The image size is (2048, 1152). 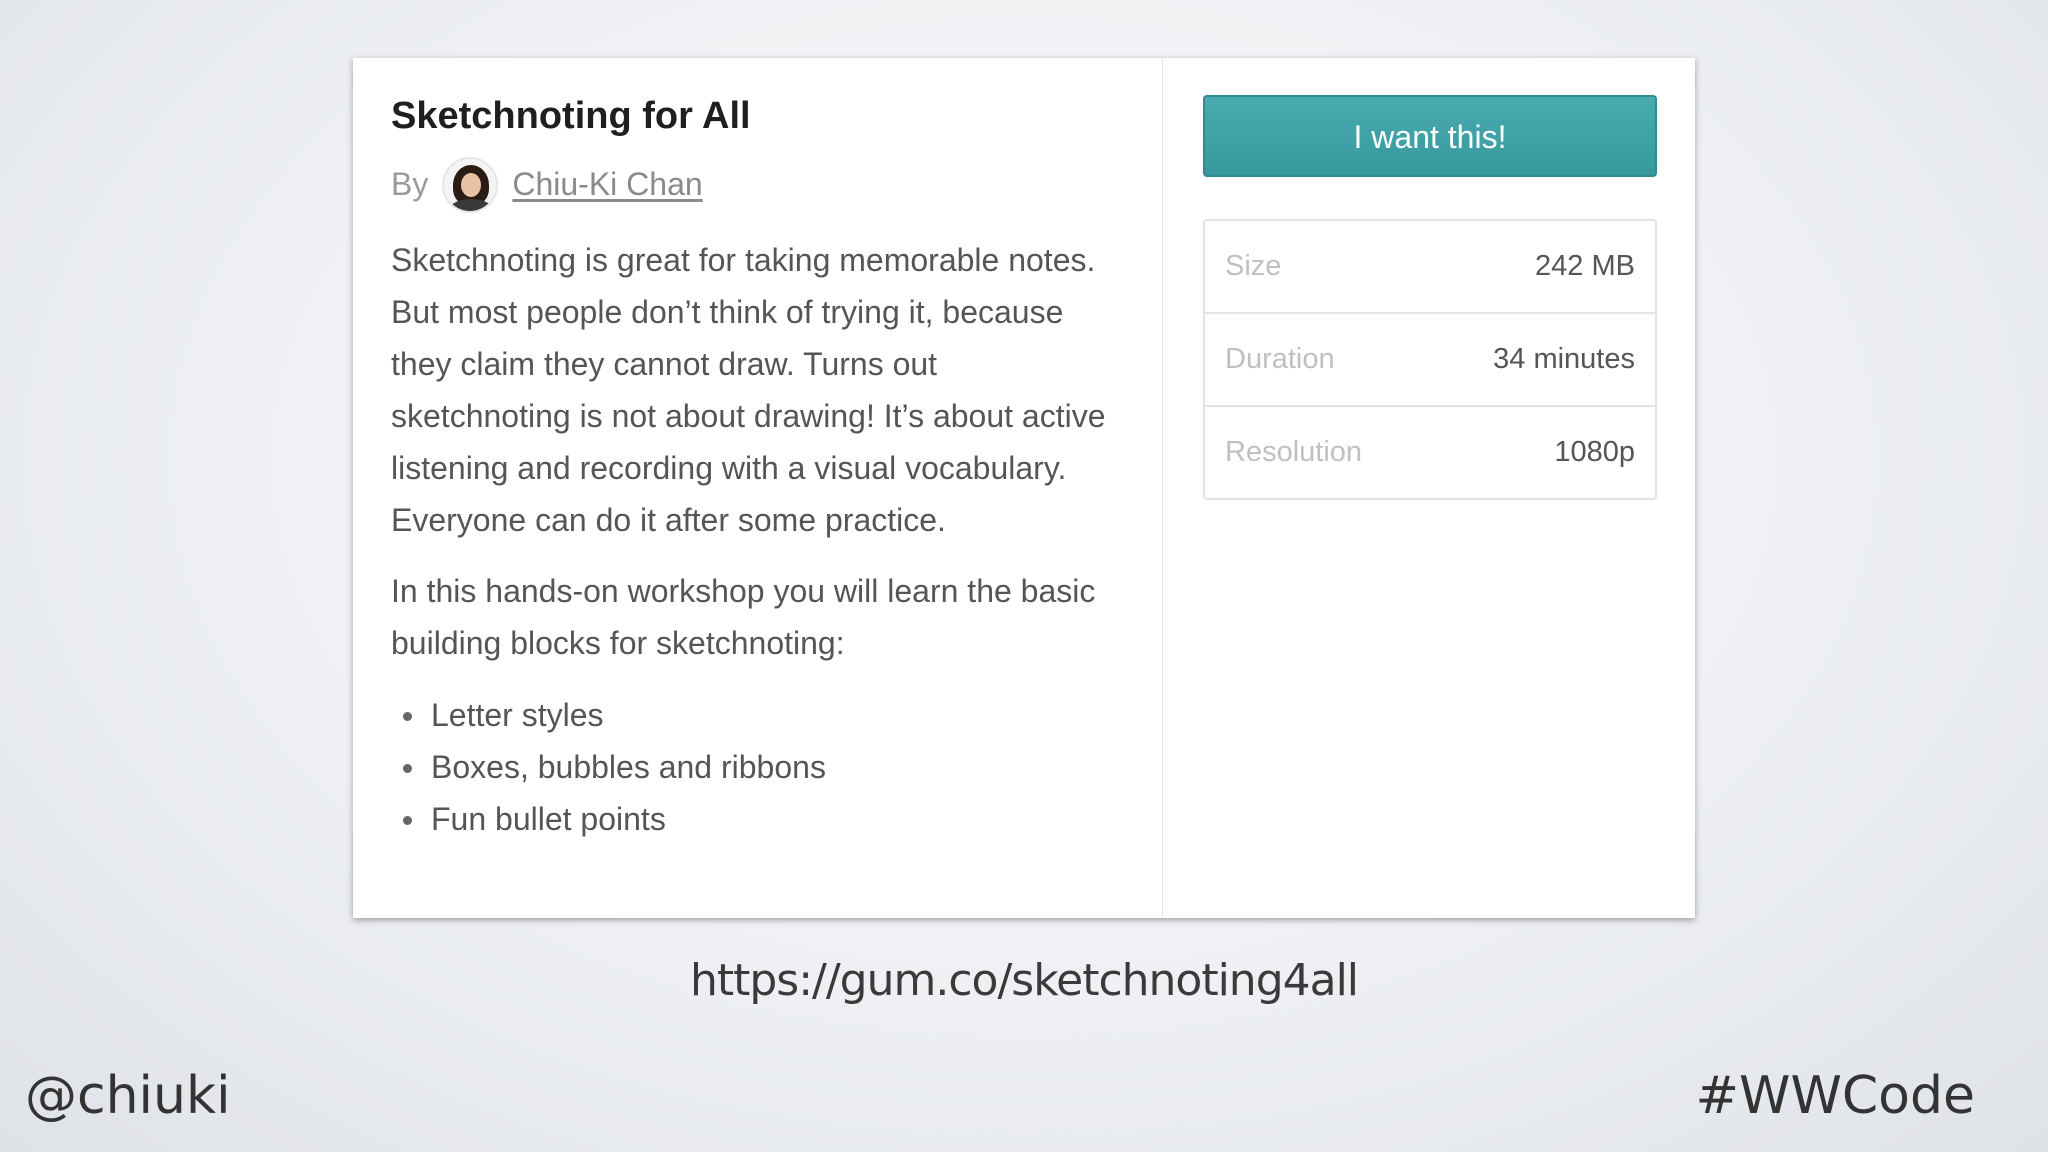 I want to click on feature-item: Letter styles, so click(x=757, y=715).